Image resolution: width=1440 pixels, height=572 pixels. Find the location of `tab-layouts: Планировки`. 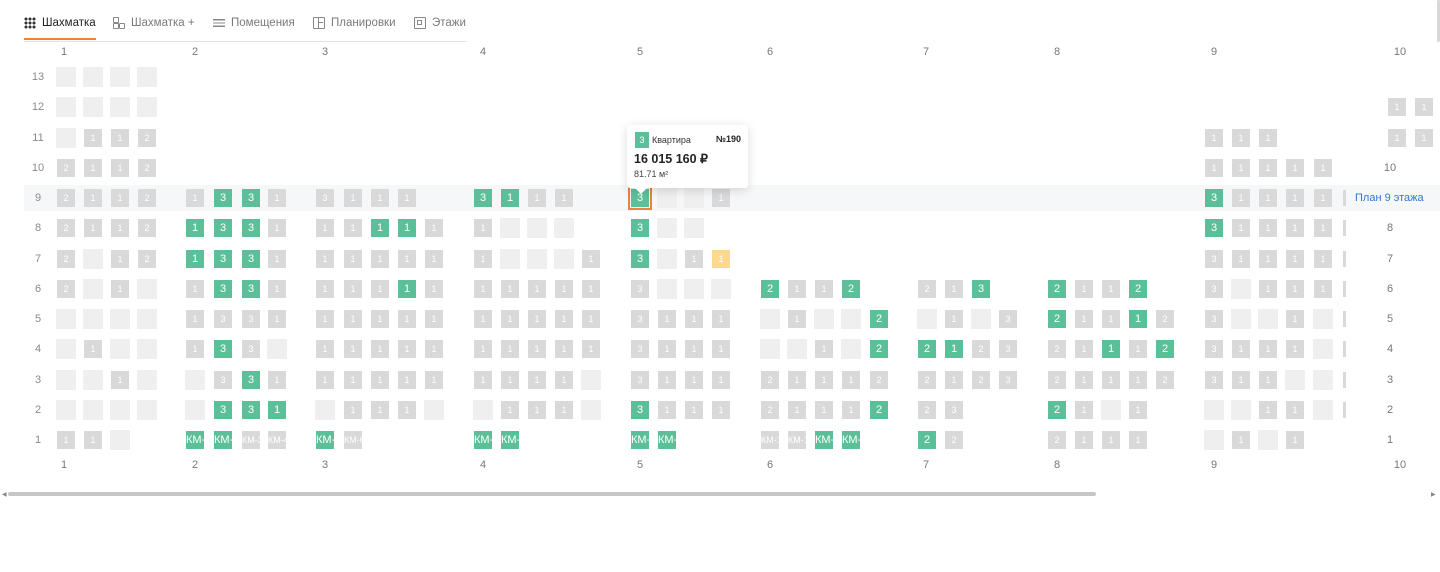

tab-layouts: Планировки is located at coordinates (354, 23).